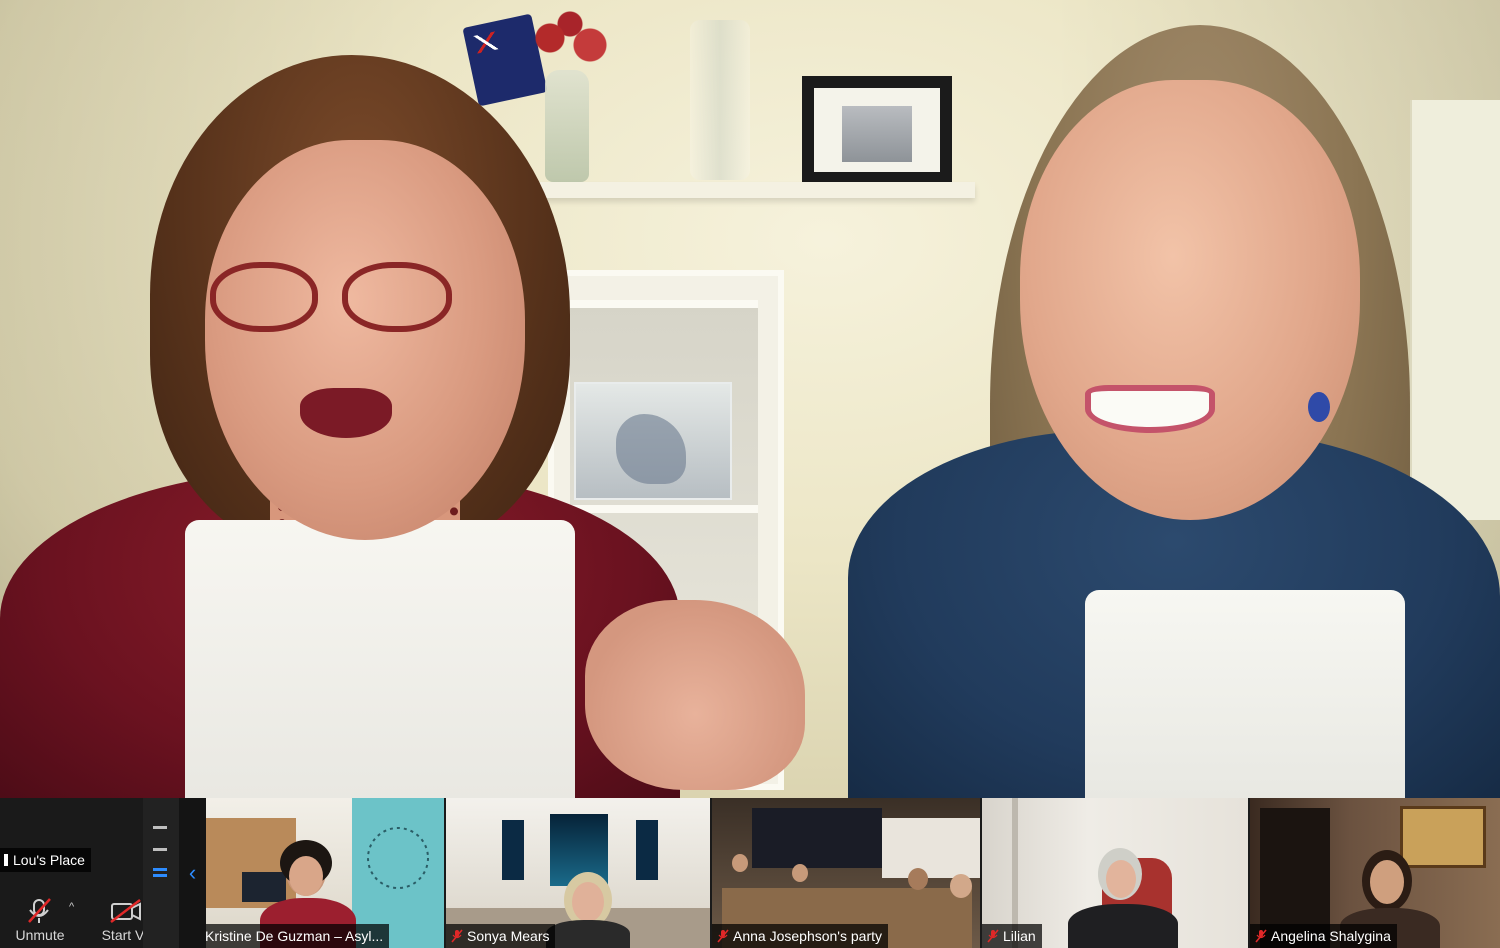  What do you see at coordinates (1331, 936) in the screenshot?
I see `participant-name: Angelina Shalygina` at bounding box center [1331, 936].